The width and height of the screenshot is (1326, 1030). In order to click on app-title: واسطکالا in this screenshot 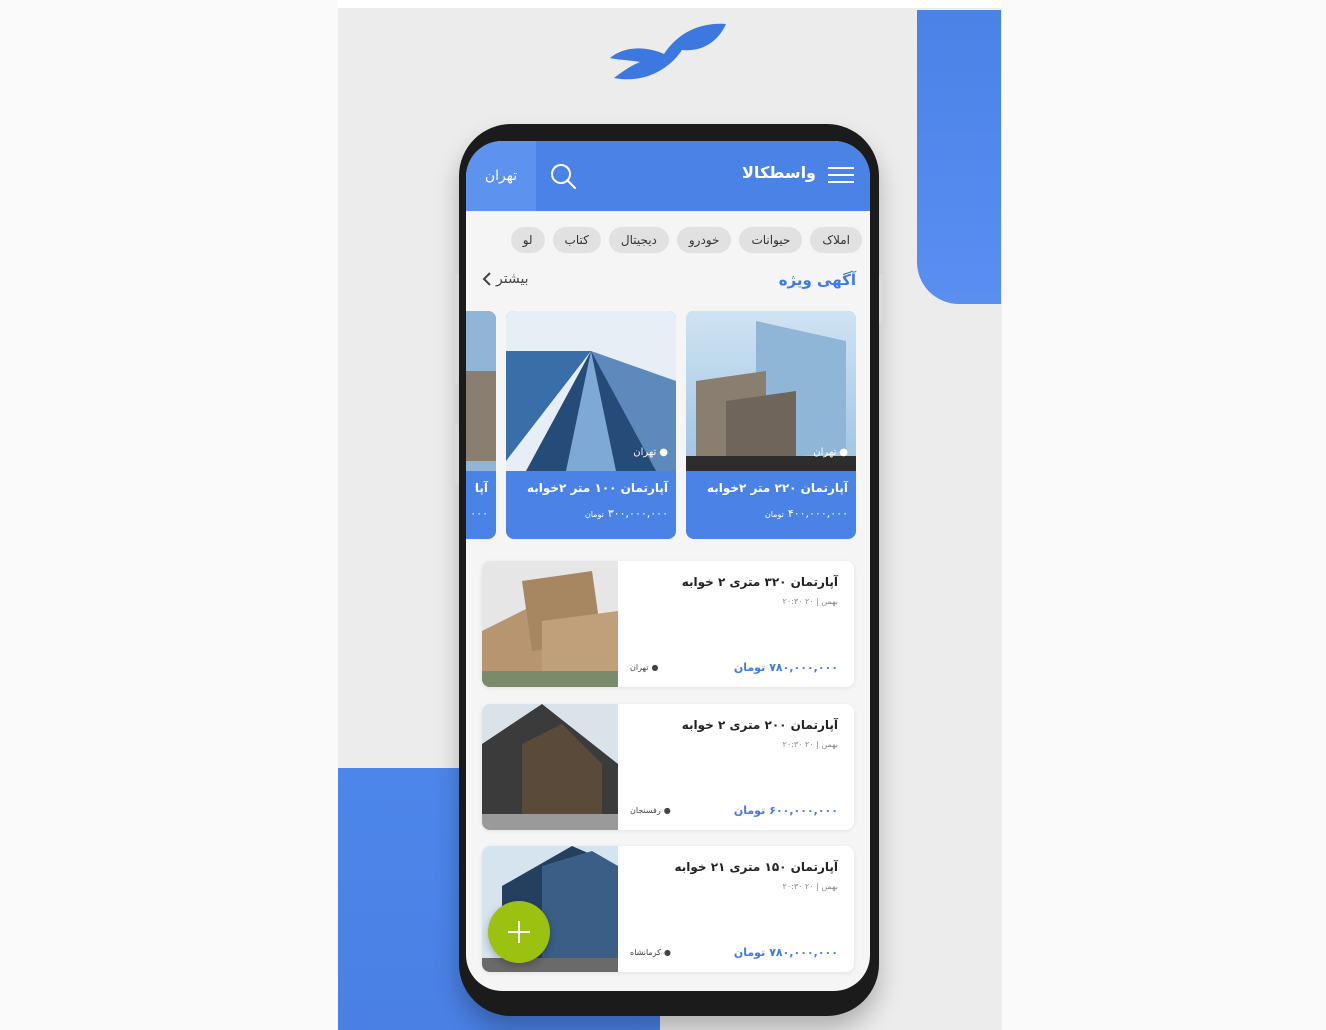, I will do `click(779, 172)`.